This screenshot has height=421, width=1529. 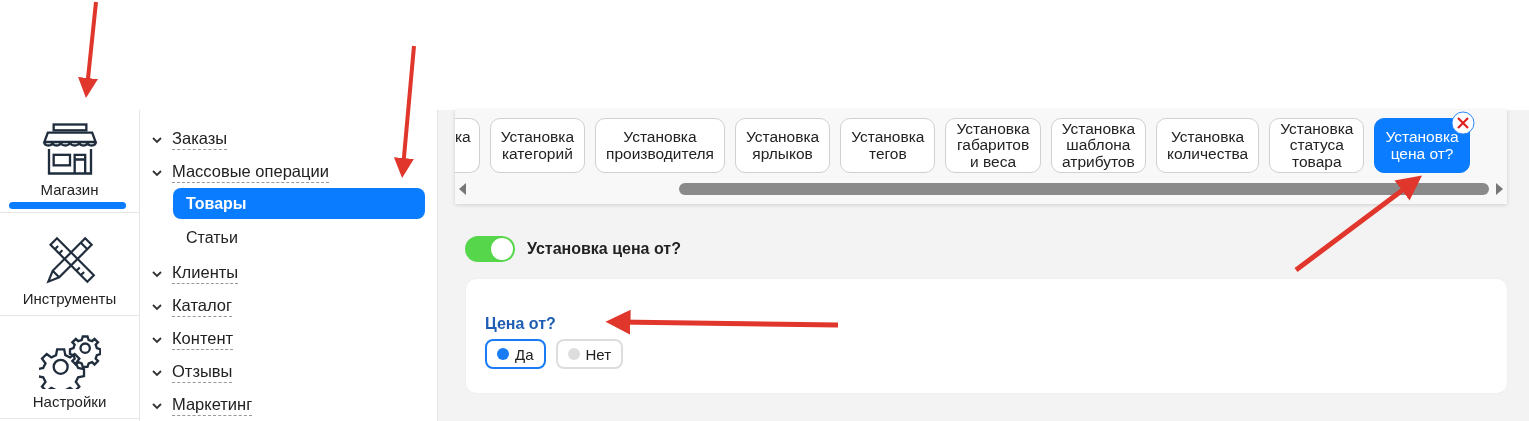 I want to click on tab: Установка цена от?, so click(x=1422, y=145).